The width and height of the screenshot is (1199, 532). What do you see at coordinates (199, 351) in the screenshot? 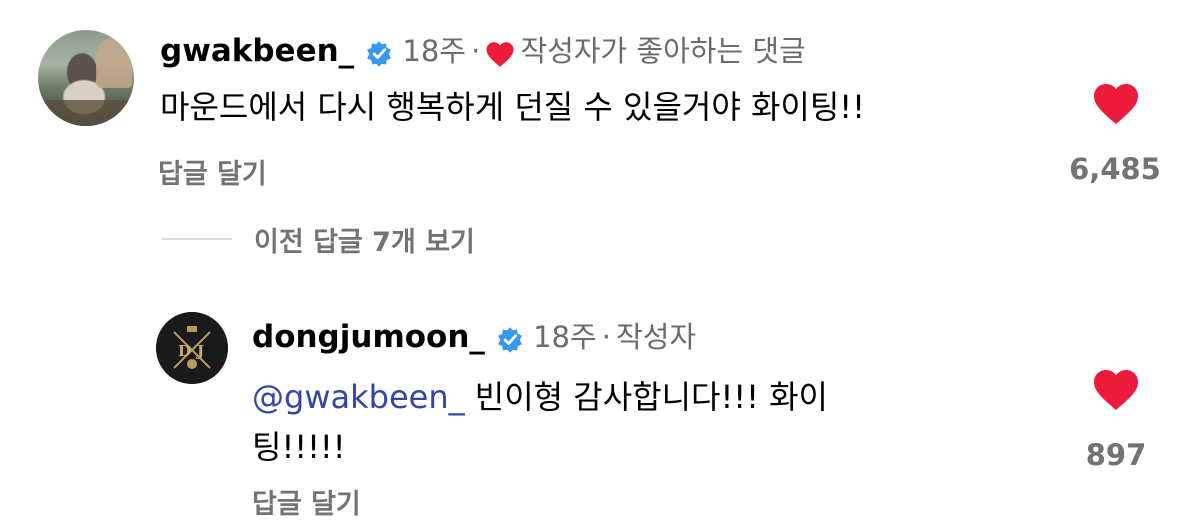
I see `svg-text: J` at bounding box center [199, 351].